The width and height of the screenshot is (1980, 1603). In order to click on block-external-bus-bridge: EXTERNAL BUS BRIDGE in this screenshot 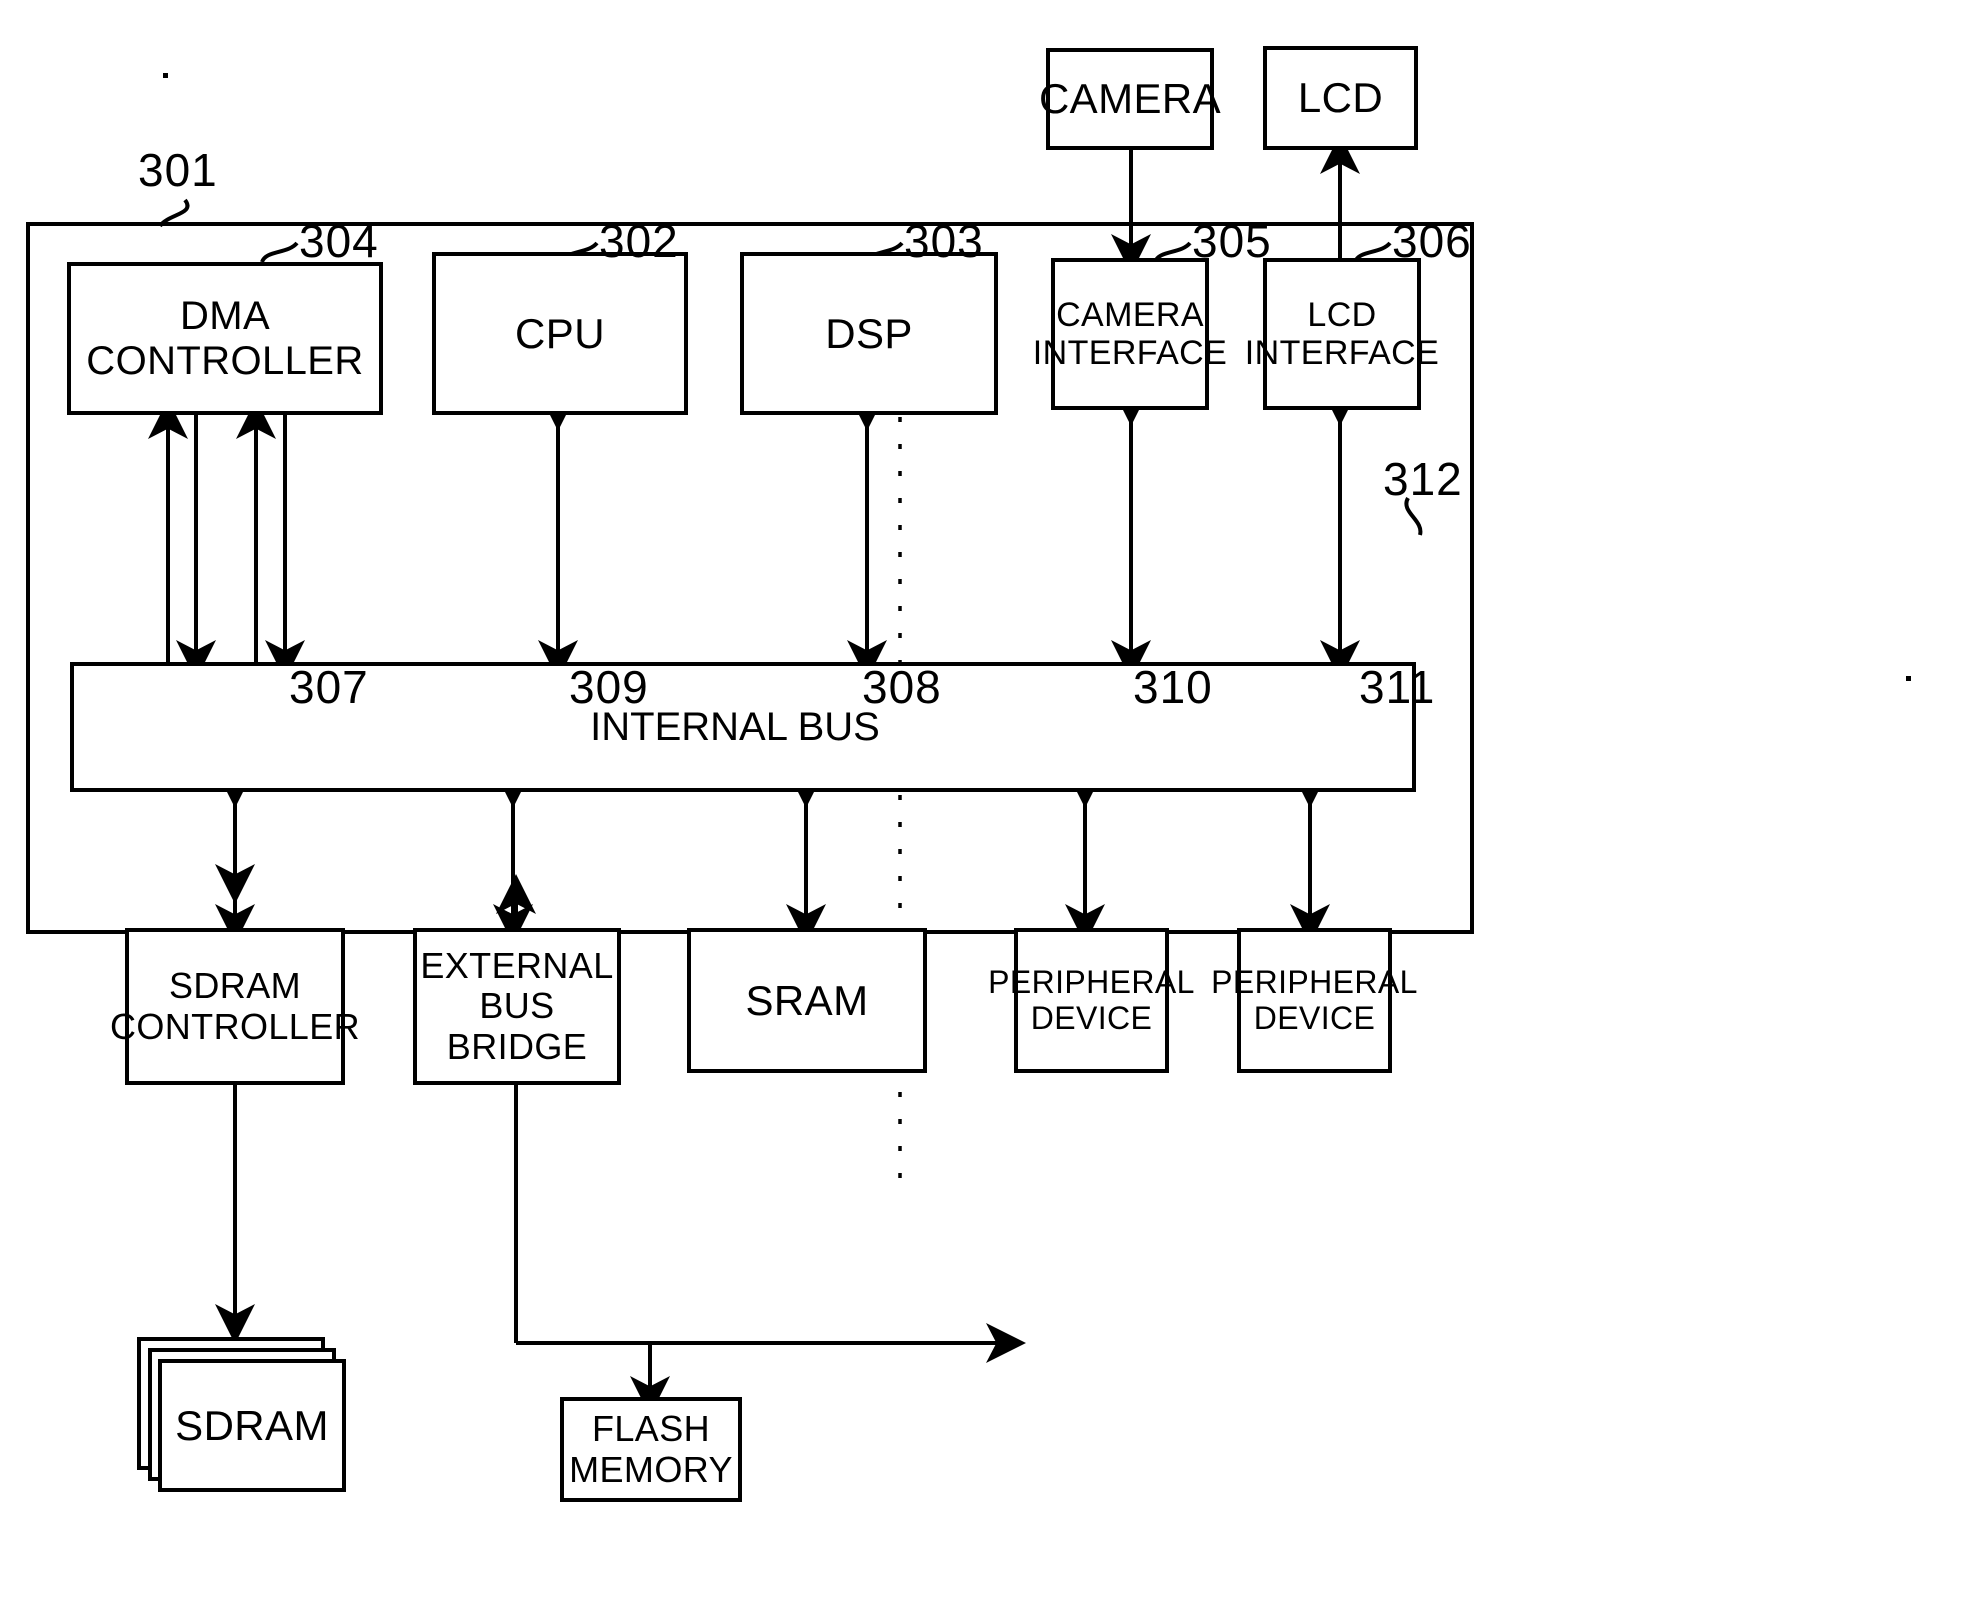, I will do `click(517, 1006)`.